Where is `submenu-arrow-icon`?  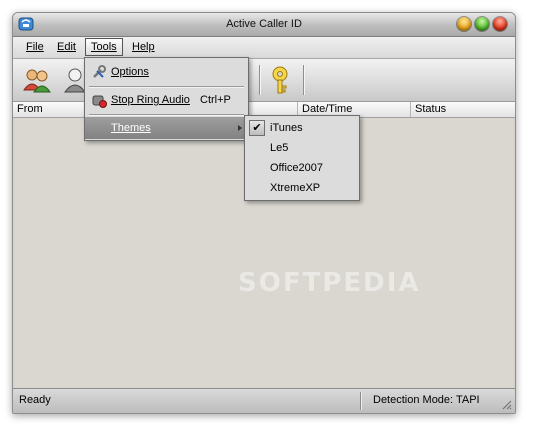 submenu-arrow-icon is located at coordinates (240, 128).